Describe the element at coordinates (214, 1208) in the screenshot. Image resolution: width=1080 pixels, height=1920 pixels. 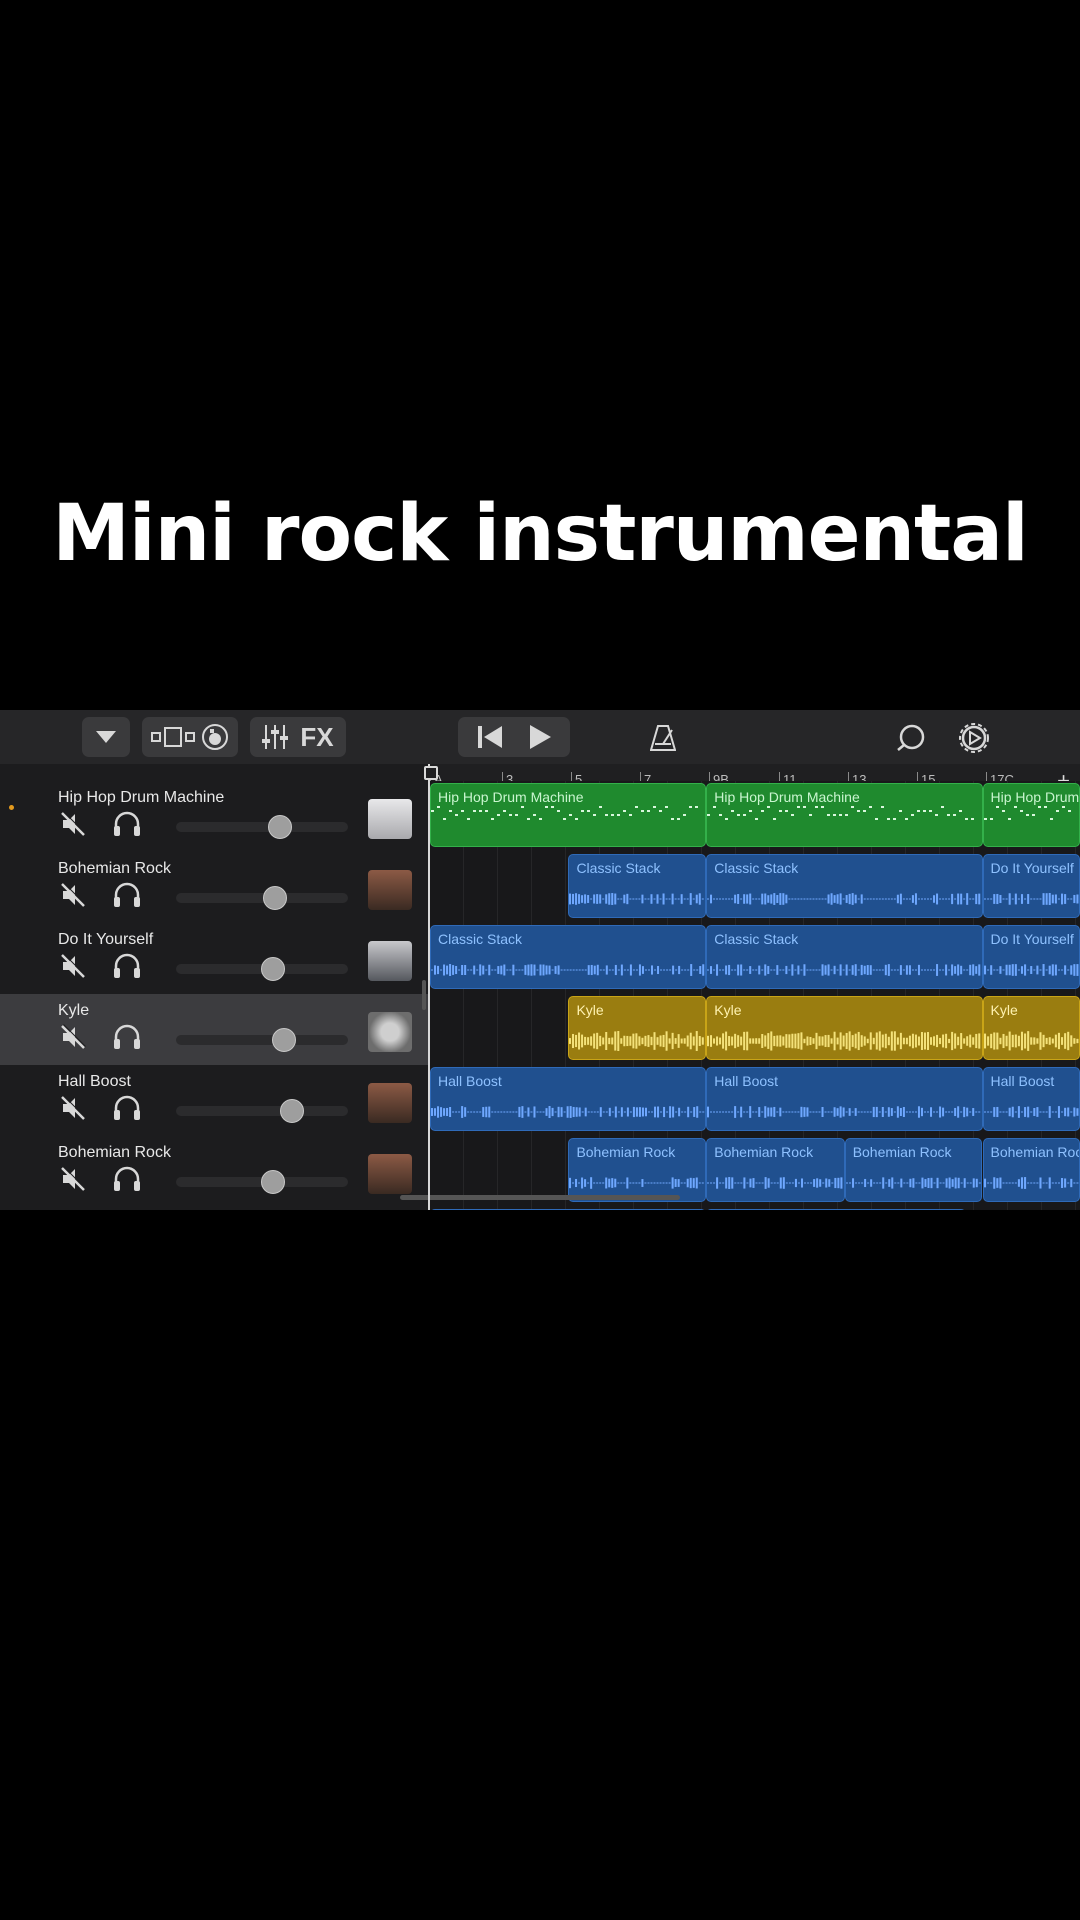
I see `track-header: Vibrato Blues` at that location.